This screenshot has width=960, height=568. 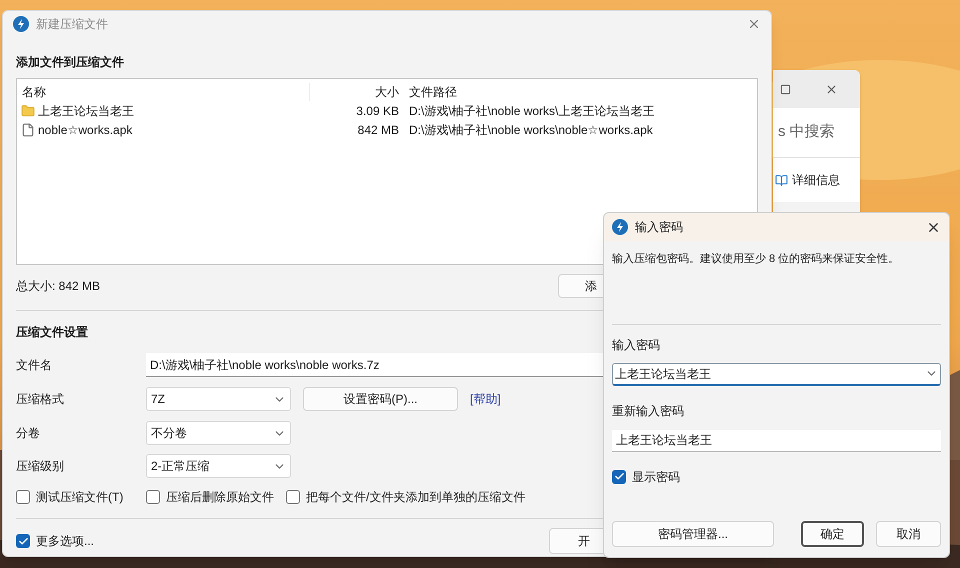 I want to click on dropdown: 不分卷, so click(x=218, y=433).